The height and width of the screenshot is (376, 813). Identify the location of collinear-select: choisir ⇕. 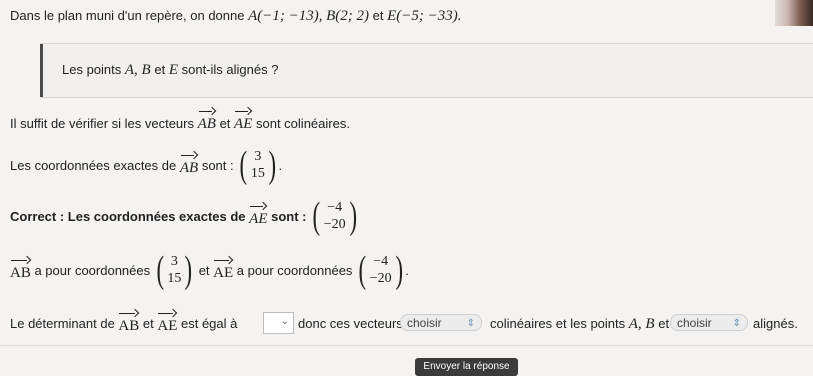
(441, 322).